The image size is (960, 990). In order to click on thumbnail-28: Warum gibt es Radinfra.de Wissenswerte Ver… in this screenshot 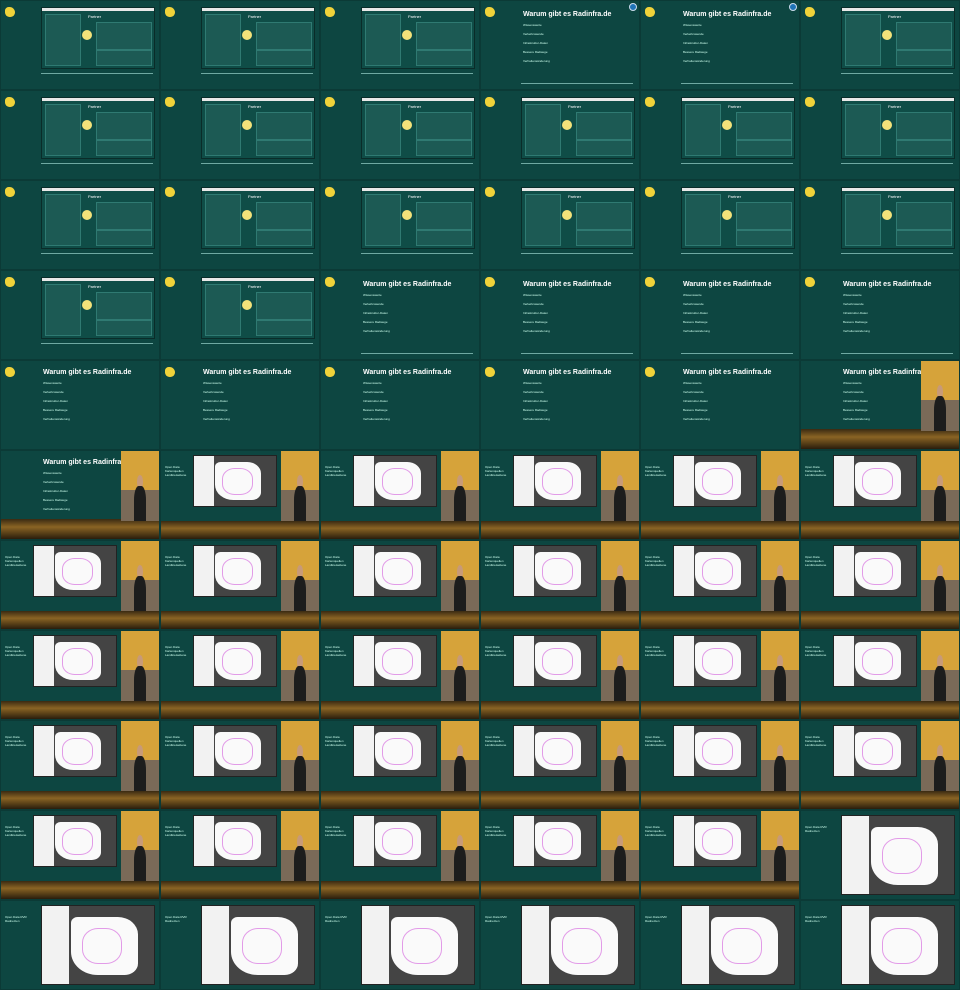, I will do `click(560, 405)`.